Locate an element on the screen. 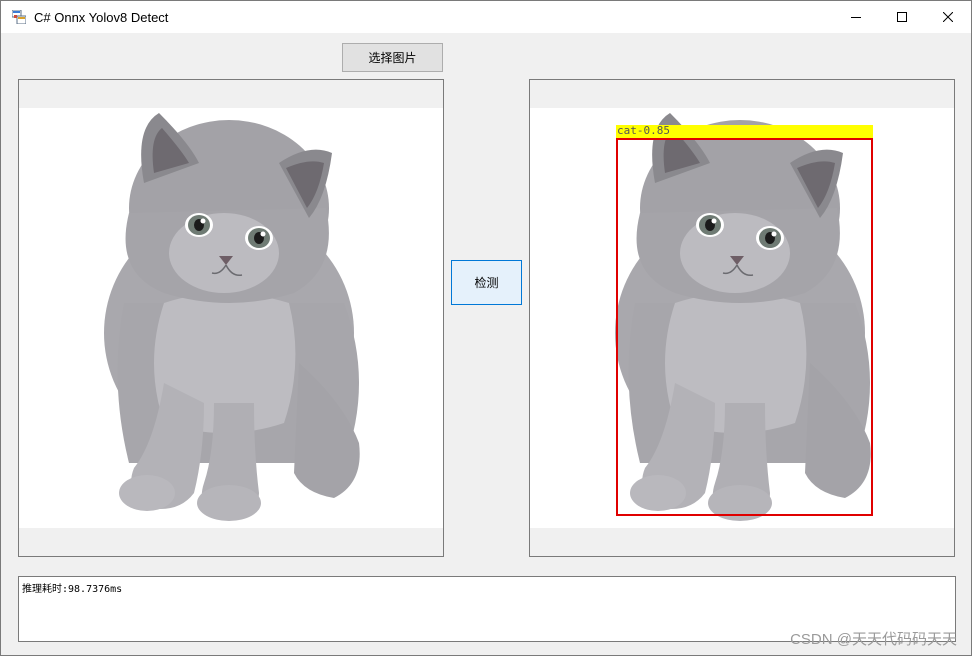 The image size is (972, 656). maximize-icon is located at coordinates (902, 17).